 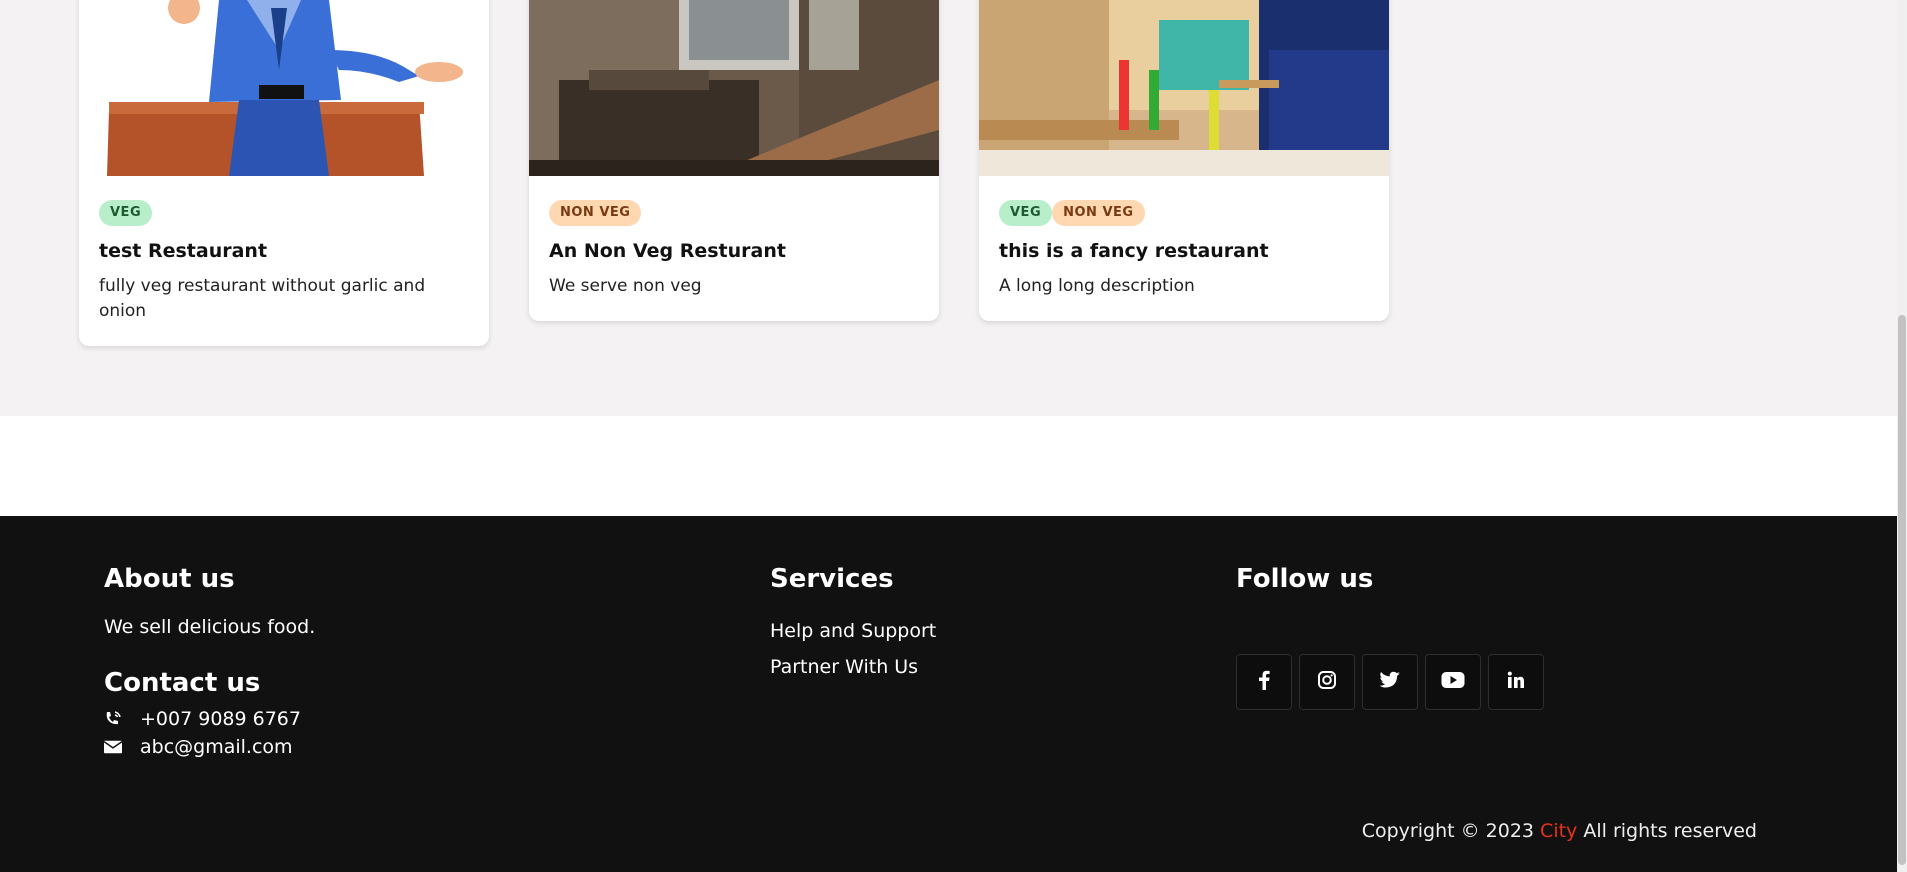 I want to click on social-links, so click(x=1436, y=682).